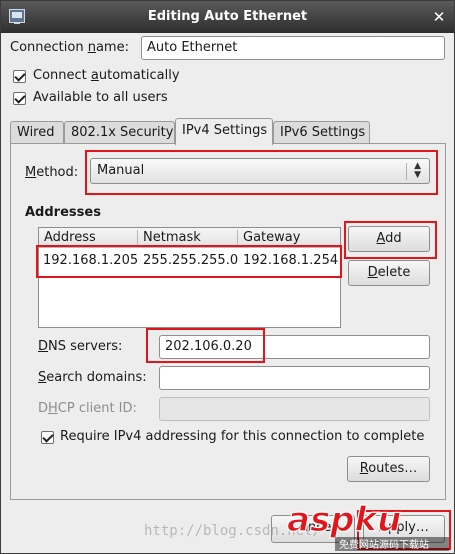 The width and height of the screenshot is (455, 554). What do you see at coordinates (406, 171) in the screenshot?
I see `dropdown-separator` at bounding box center [406, 171].